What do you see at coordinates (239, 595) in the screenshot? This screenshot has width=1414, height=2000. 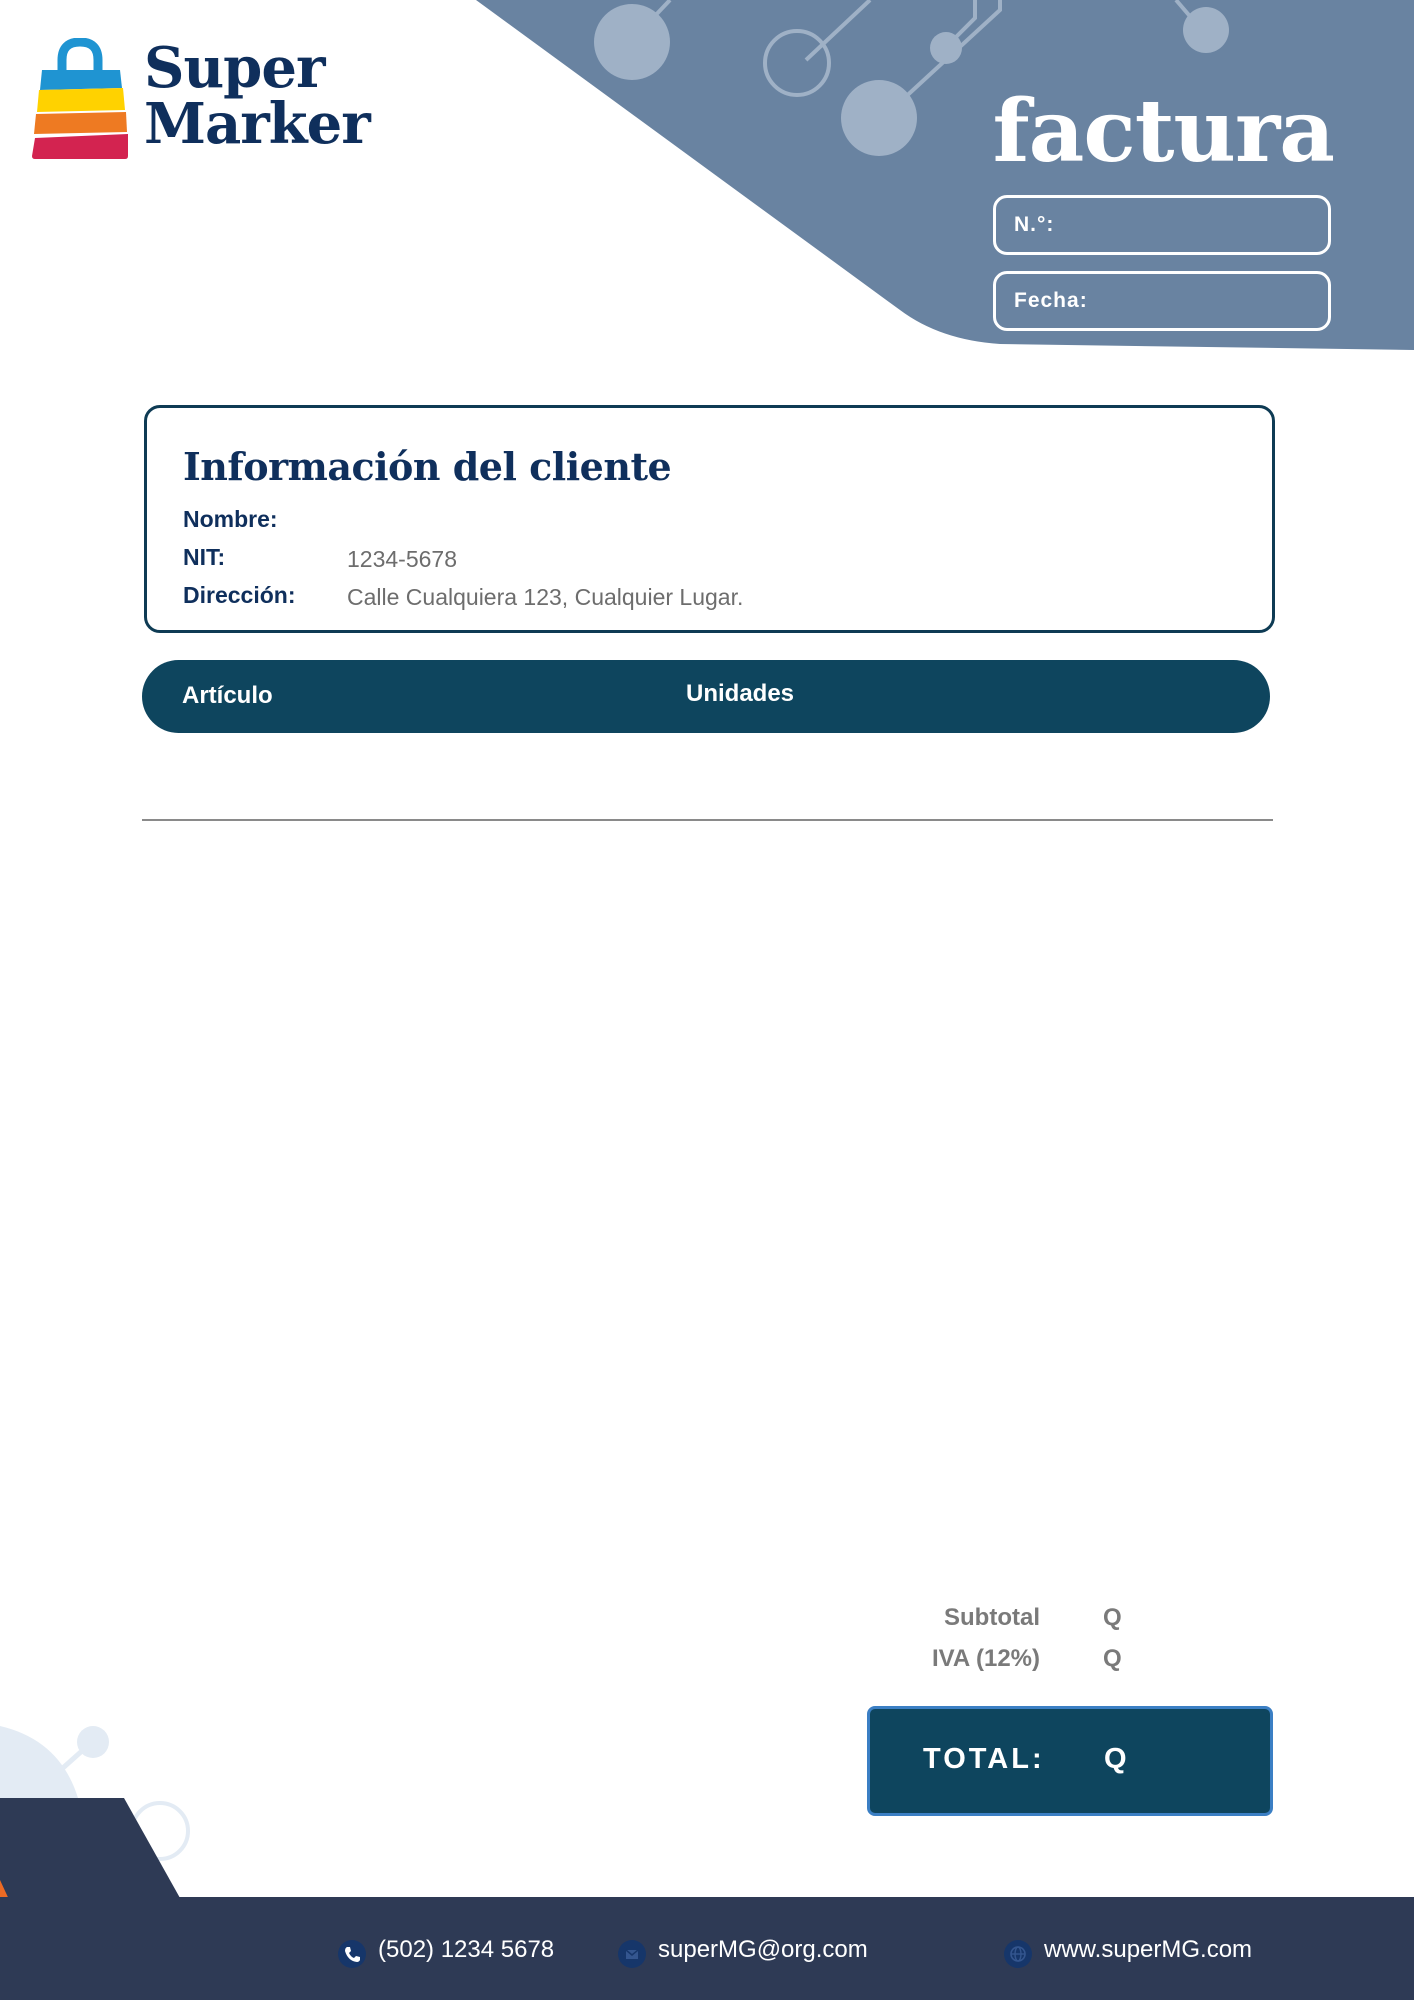 I see `client-address-label: Dirección:` at bounding box center [239, 595].